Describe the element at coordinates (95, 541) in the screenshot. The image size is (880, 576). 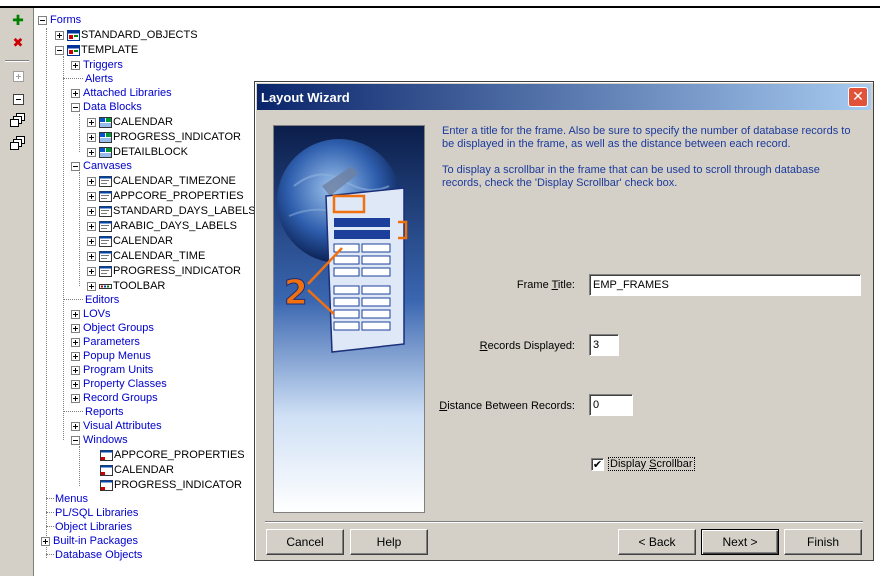
I see `tree-node-label: Built-in Packages` at that location.